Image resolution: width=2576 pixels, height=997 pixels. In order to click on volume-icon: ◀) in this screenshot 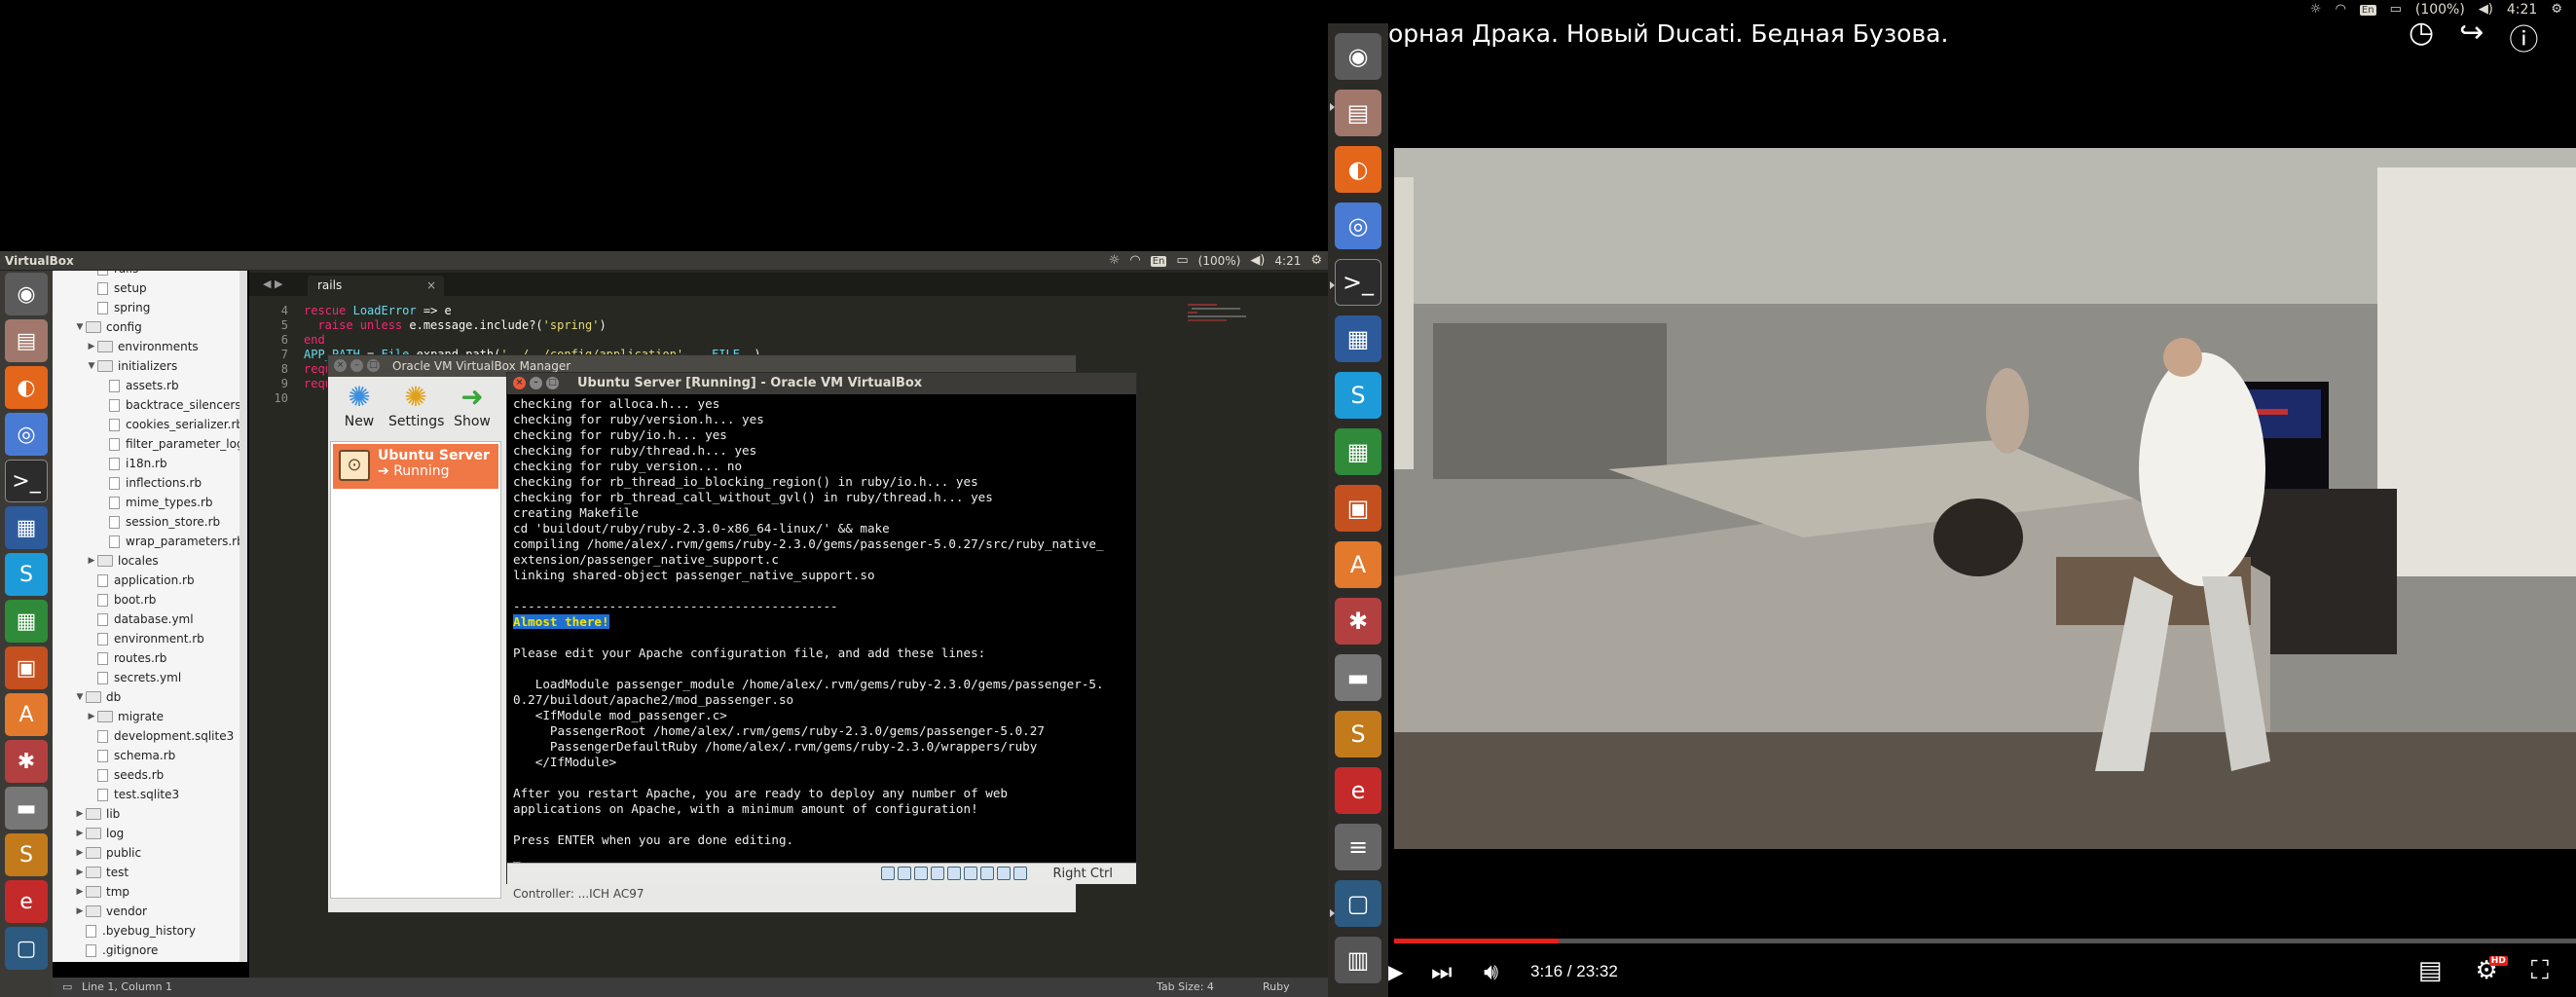, I will do `click(1257, 261)`.